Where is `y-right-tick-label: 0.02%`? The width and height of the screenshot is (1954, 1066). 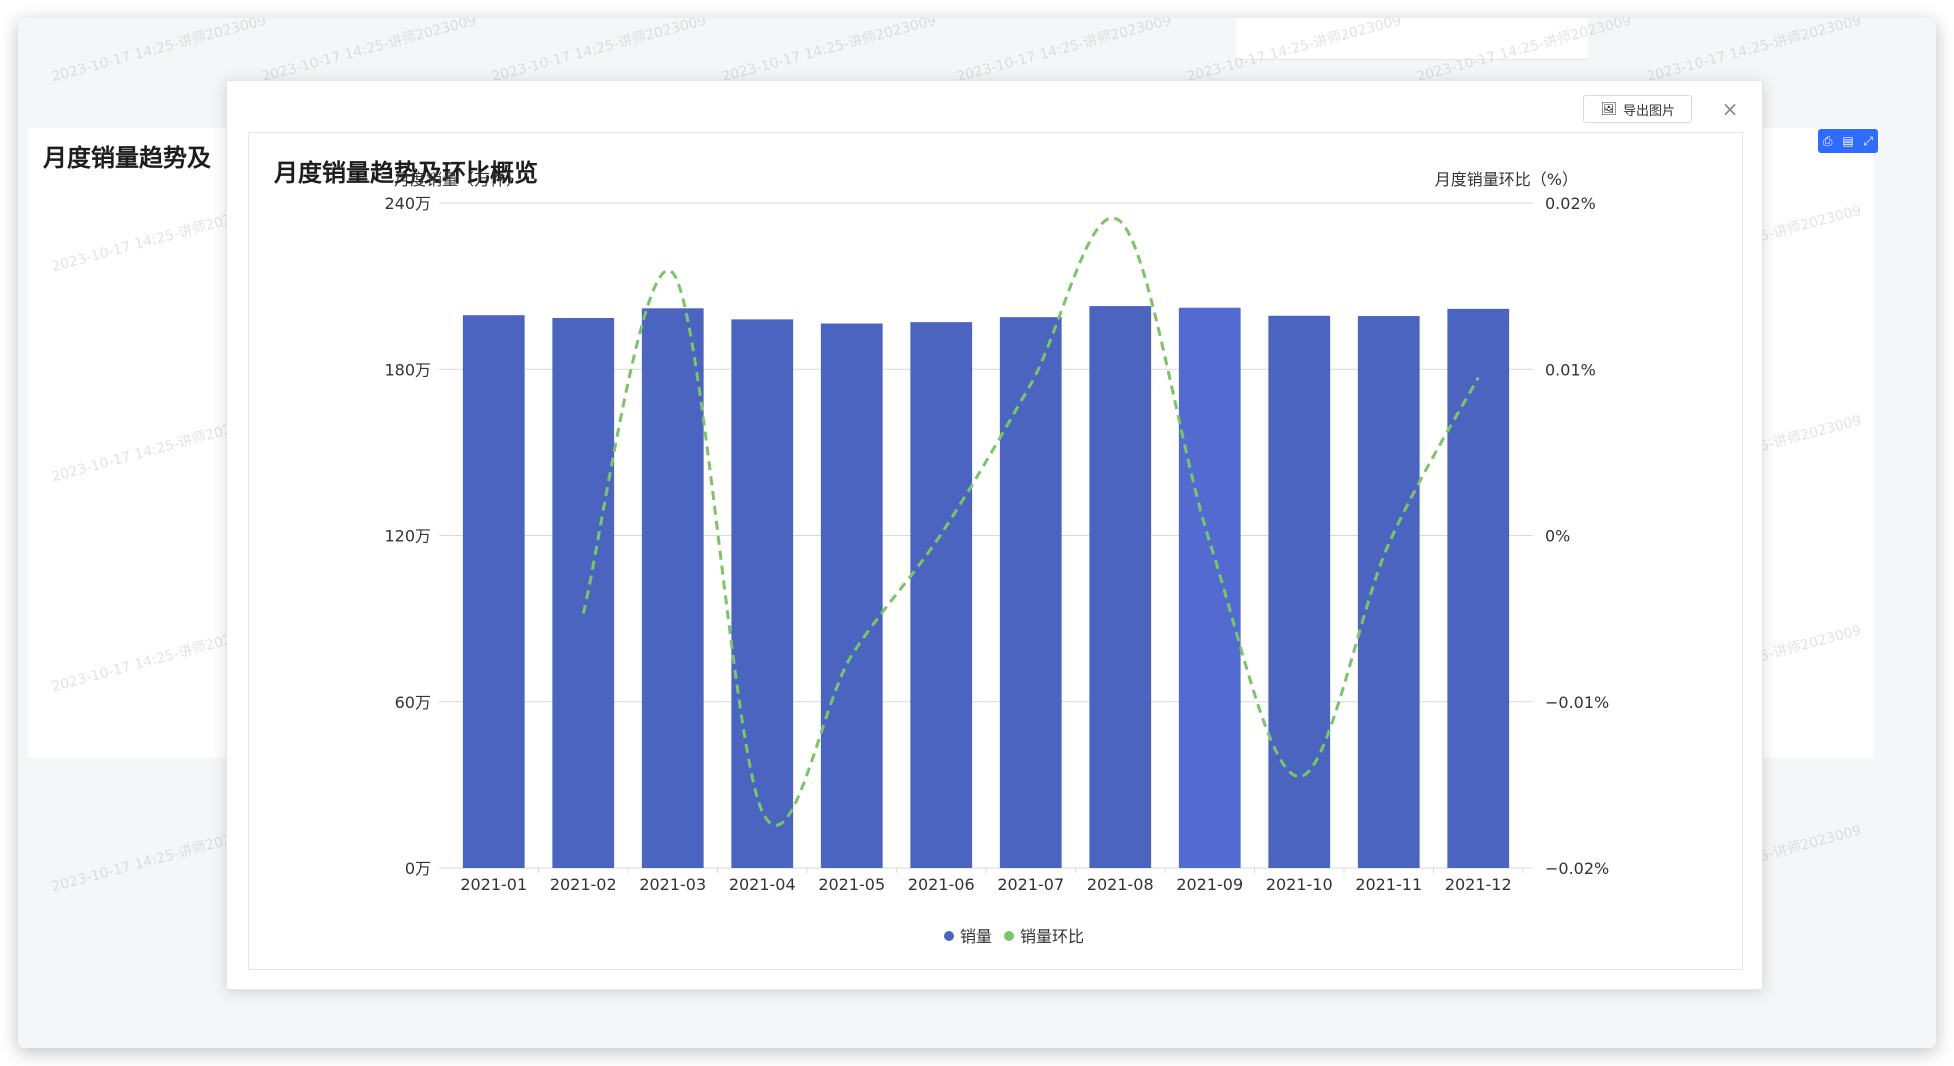 y-right-tick-label: 0.02% is located at coordinates (1570, 203).